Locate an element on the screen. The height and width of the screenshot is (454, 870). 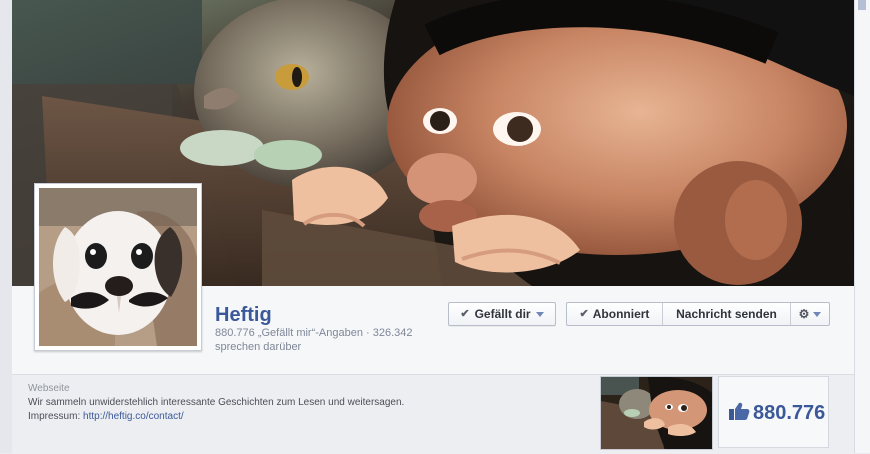
page-meta-line-2: sprechen darüber is located at coordinates (258, 347).